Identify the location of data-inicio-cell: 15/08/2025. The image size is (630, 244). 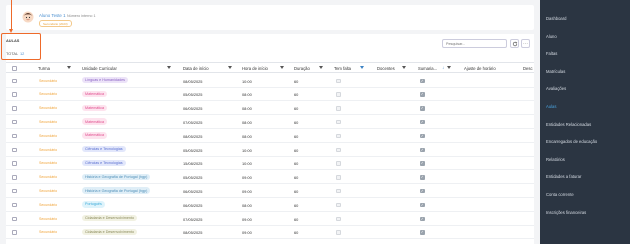
(193, 164).